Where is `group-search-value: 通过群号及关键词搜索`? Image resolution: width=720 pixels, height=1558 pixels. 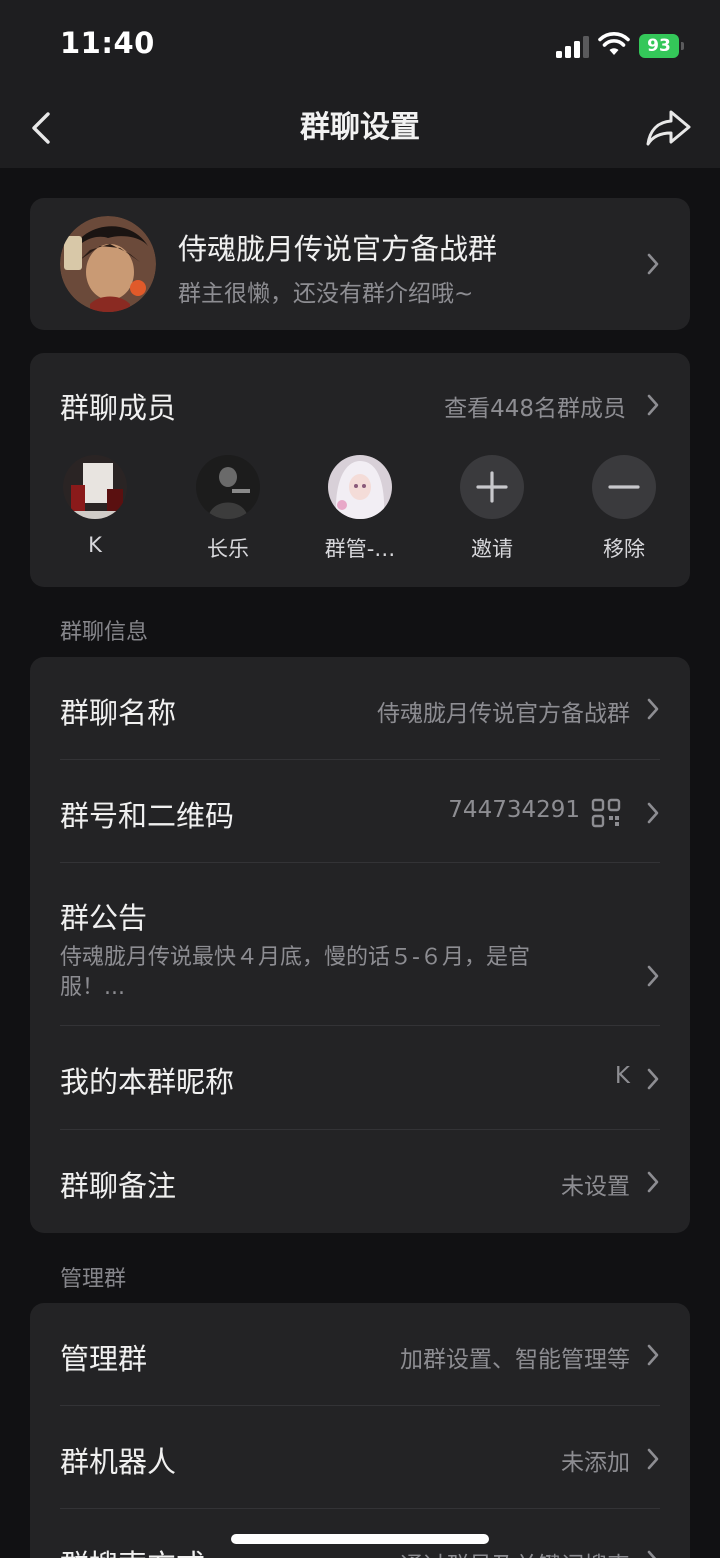 group-search-value: 通过群号及关键词搜索 is located at coordinates (515, 1552).